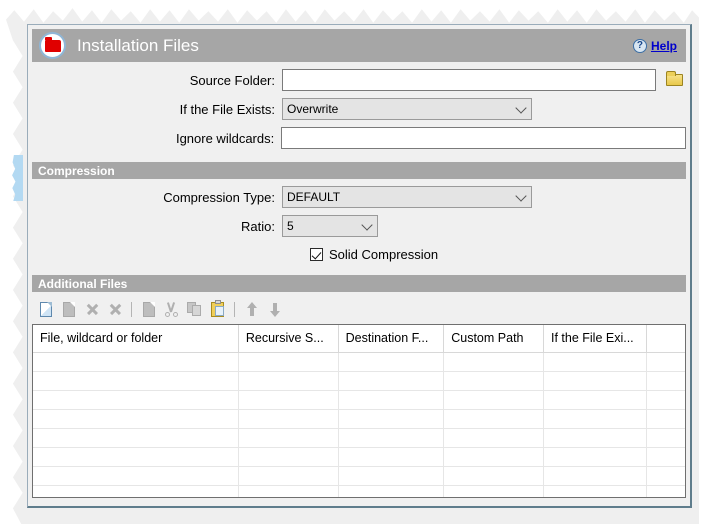 The image size is (705, 528). What do you see at coordinates (639, 45) in the screenshot?
I see `question-mark-icon: ?` at bounding box center [639, 45].